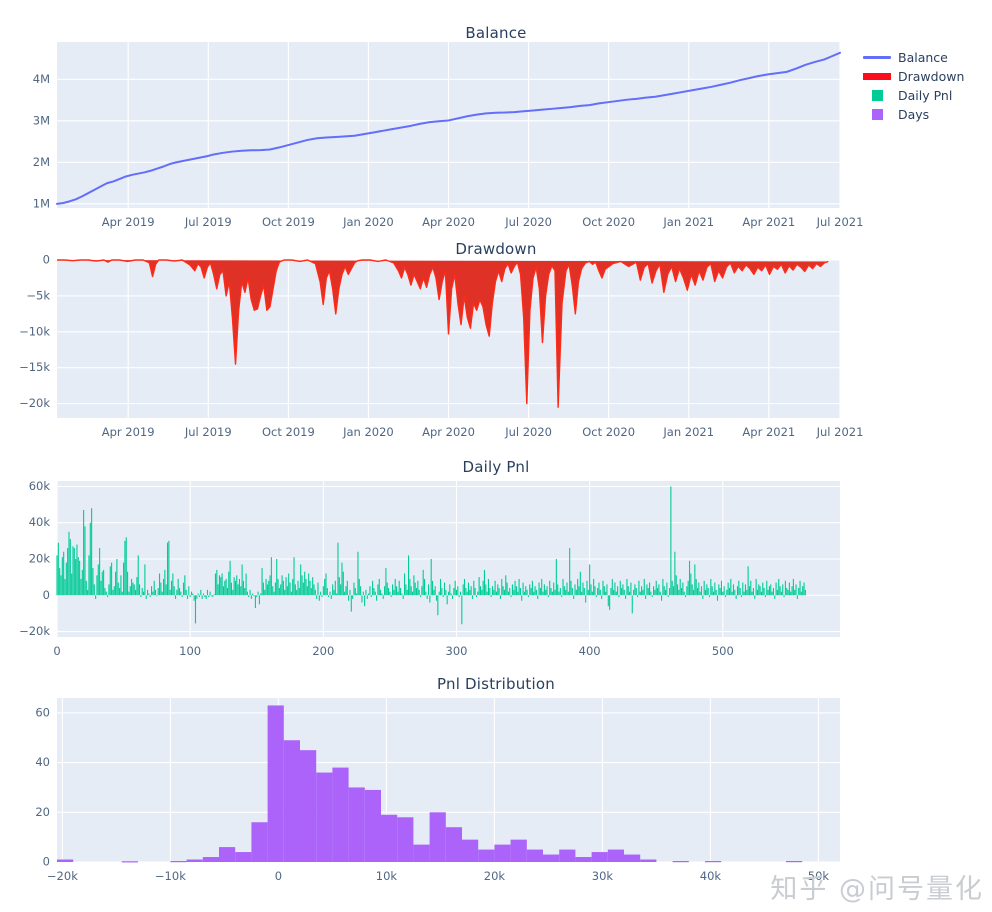  I want to click on legend-item-days: Days, so click(927, 114).